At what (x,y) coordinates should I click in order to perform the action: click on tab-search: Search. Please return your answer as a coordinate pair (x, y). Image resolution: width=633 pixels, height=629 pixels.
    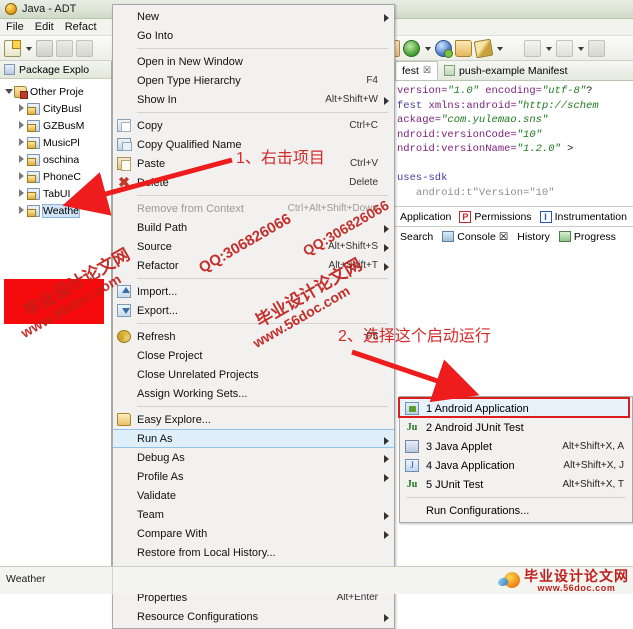
    Looking at the image, I should click on (416, 237).